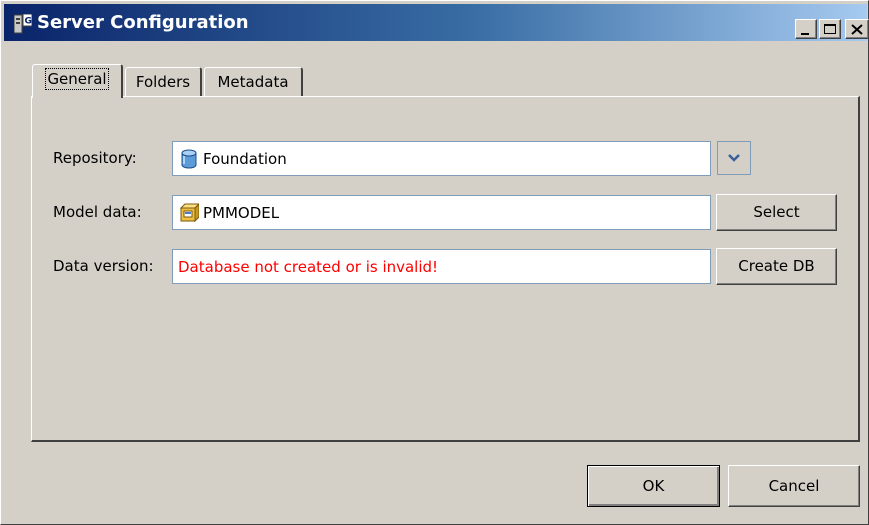  What do you see at coordinates (441, 212) in the screenshot?
I see `model-data-field: PMMODEL` at bounding box center [441, 212].